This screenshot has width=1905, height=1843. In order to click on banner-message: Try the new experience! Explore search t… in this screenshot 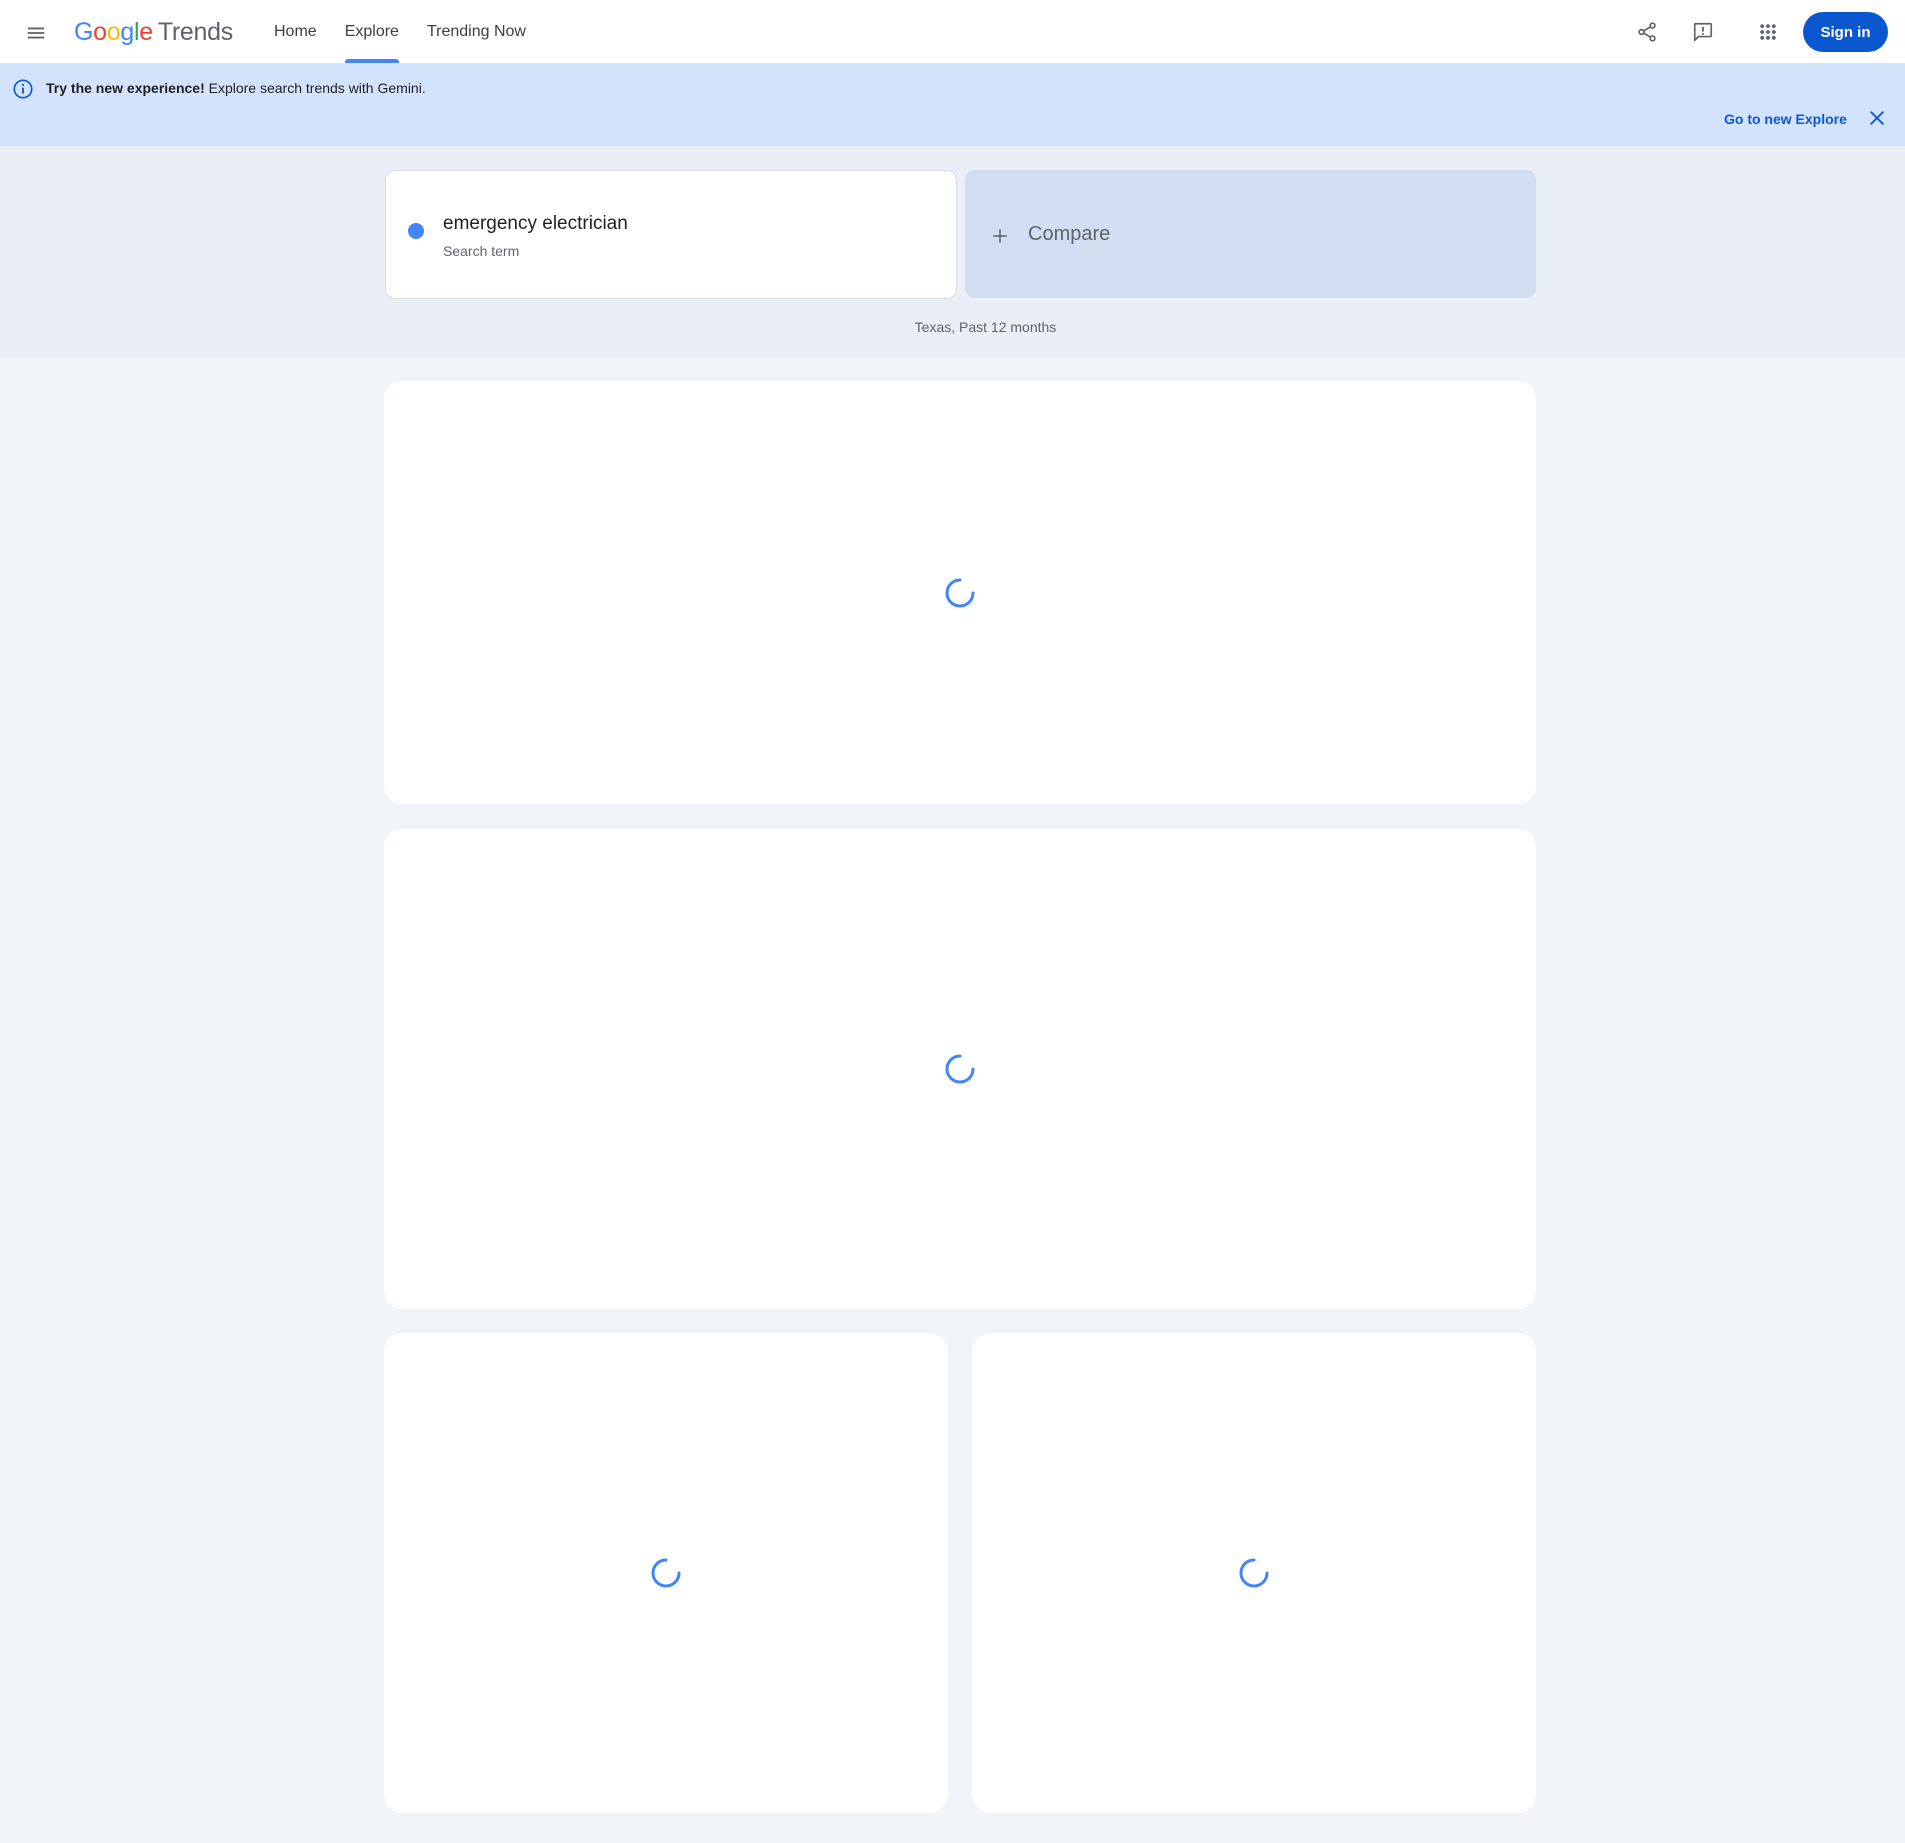, I will do `click(236, 88)`.